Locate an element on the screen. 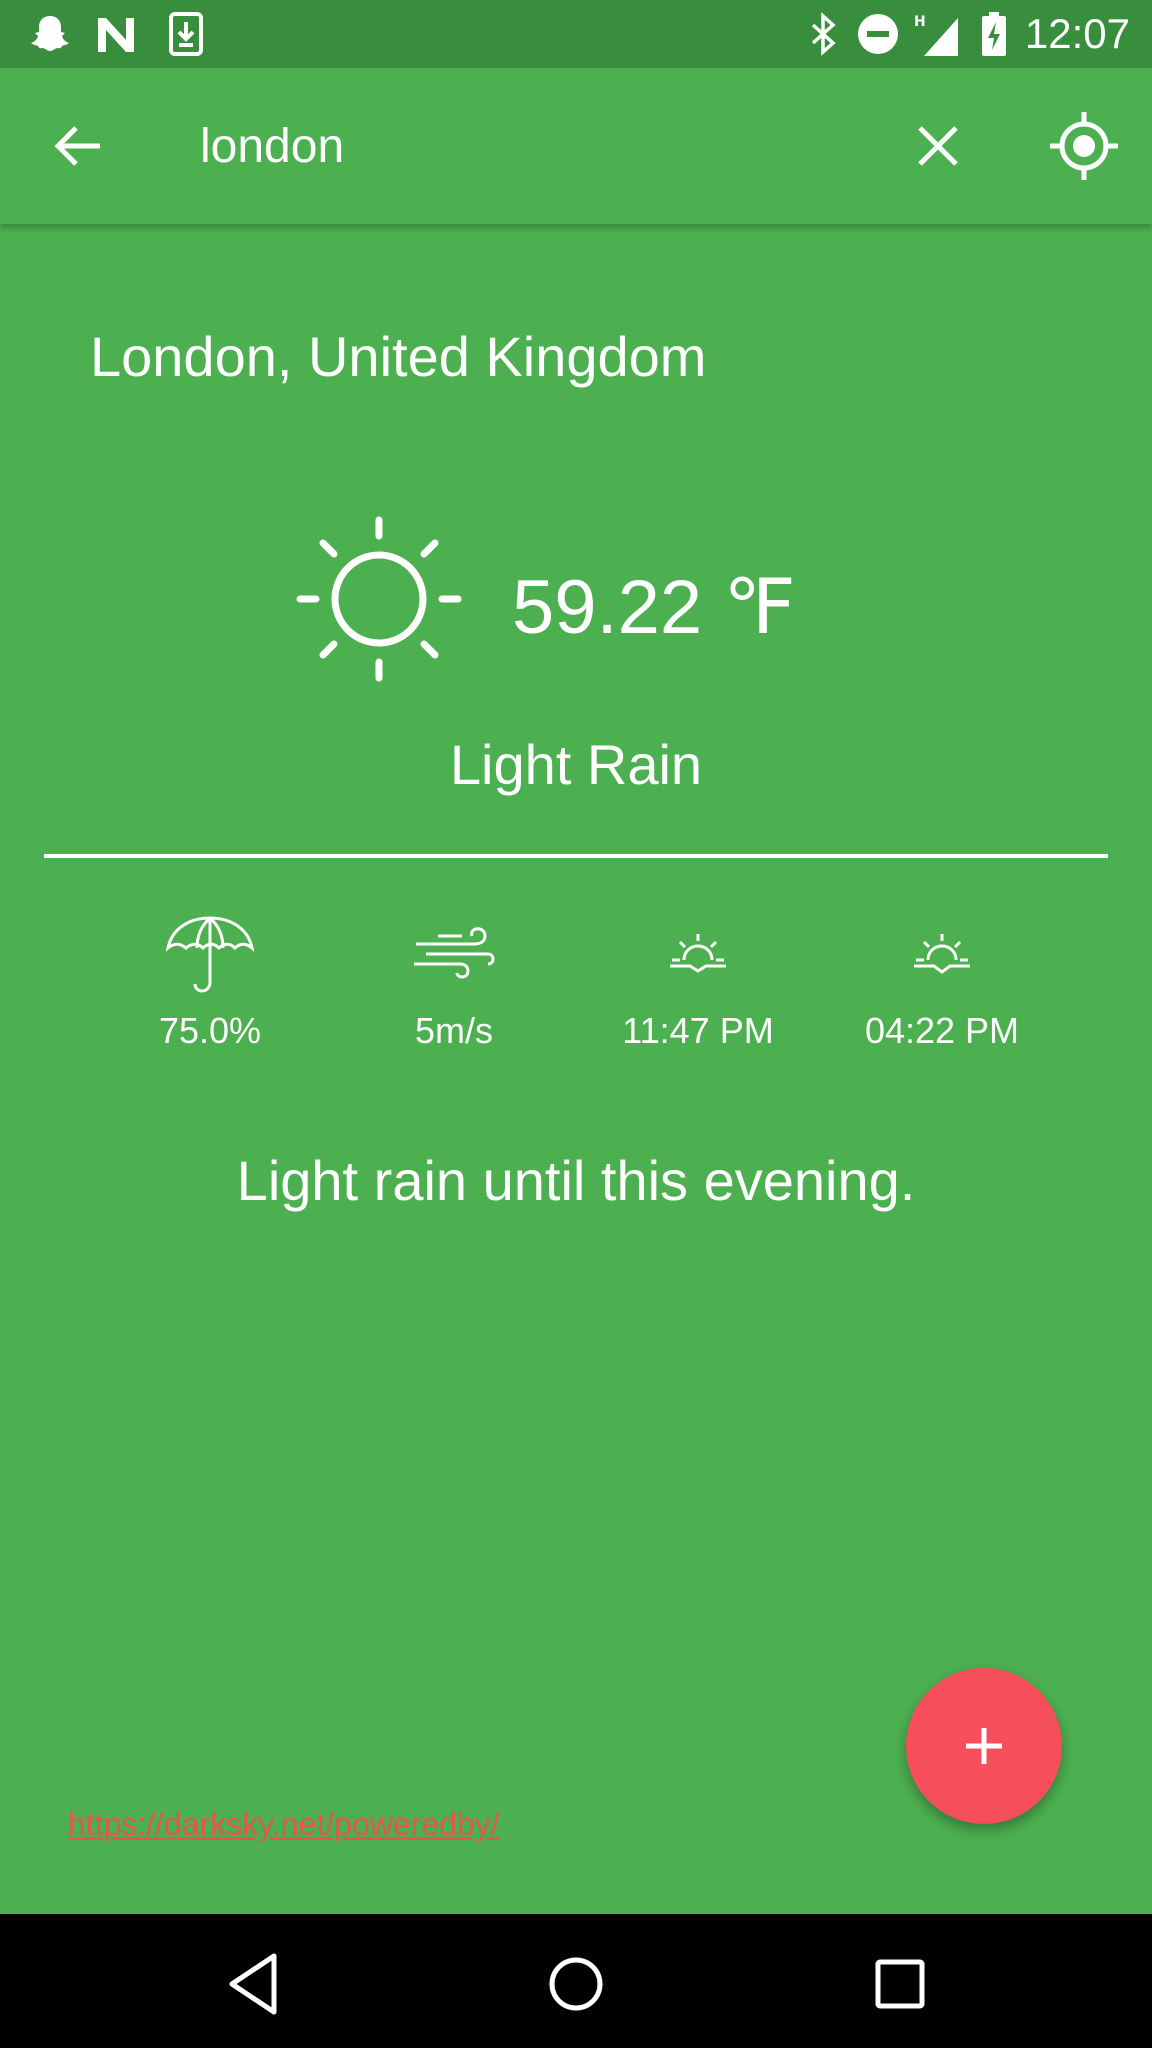  triangle-back-icon is located at coordinates (253, 1984).